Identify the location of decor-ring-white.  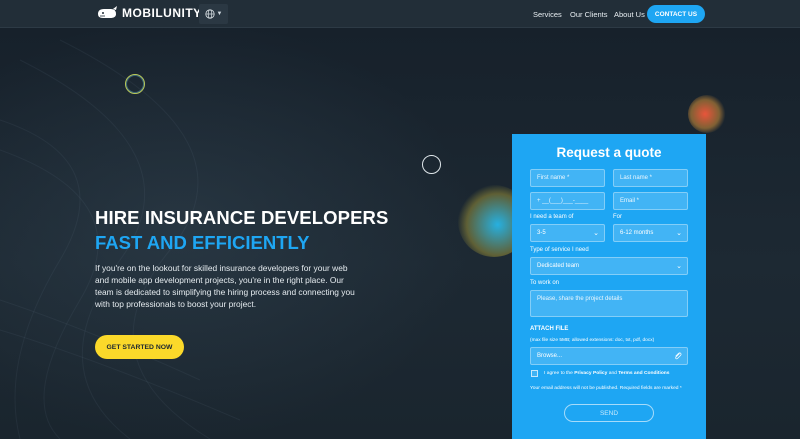
(431, 164).